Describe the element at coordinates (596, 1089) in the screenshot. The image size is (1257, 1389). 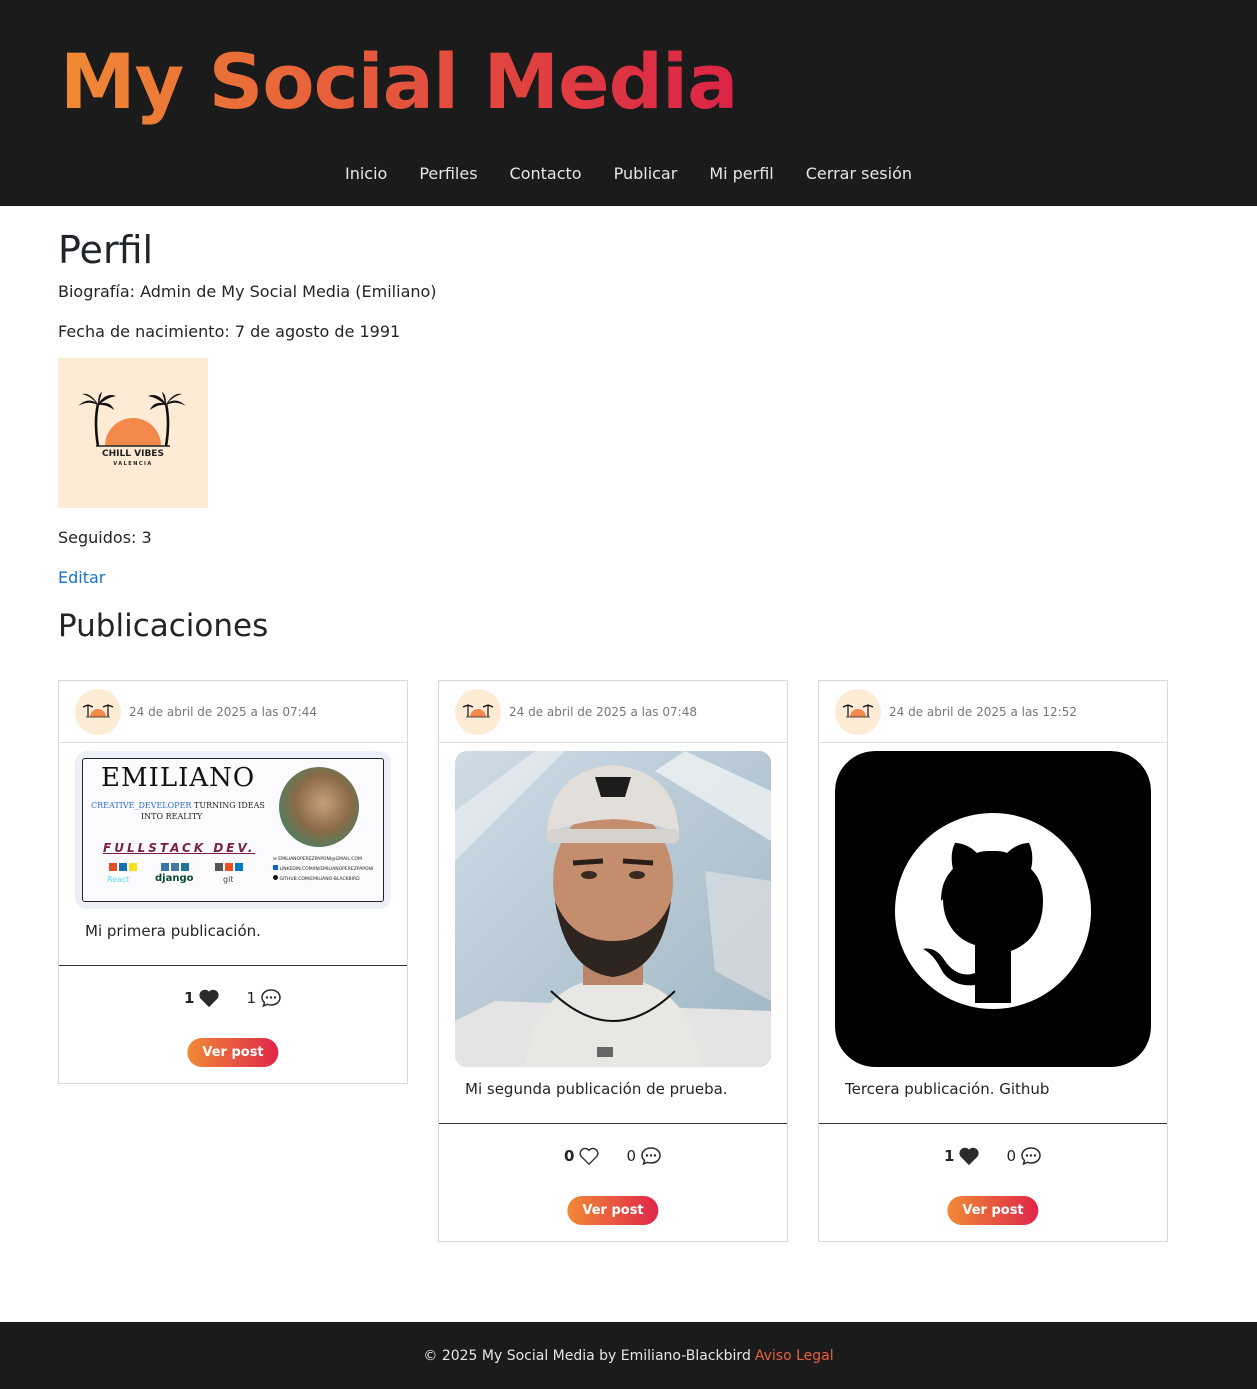
I see `post-text: Mi segunda publicación de prueba.` at that location.